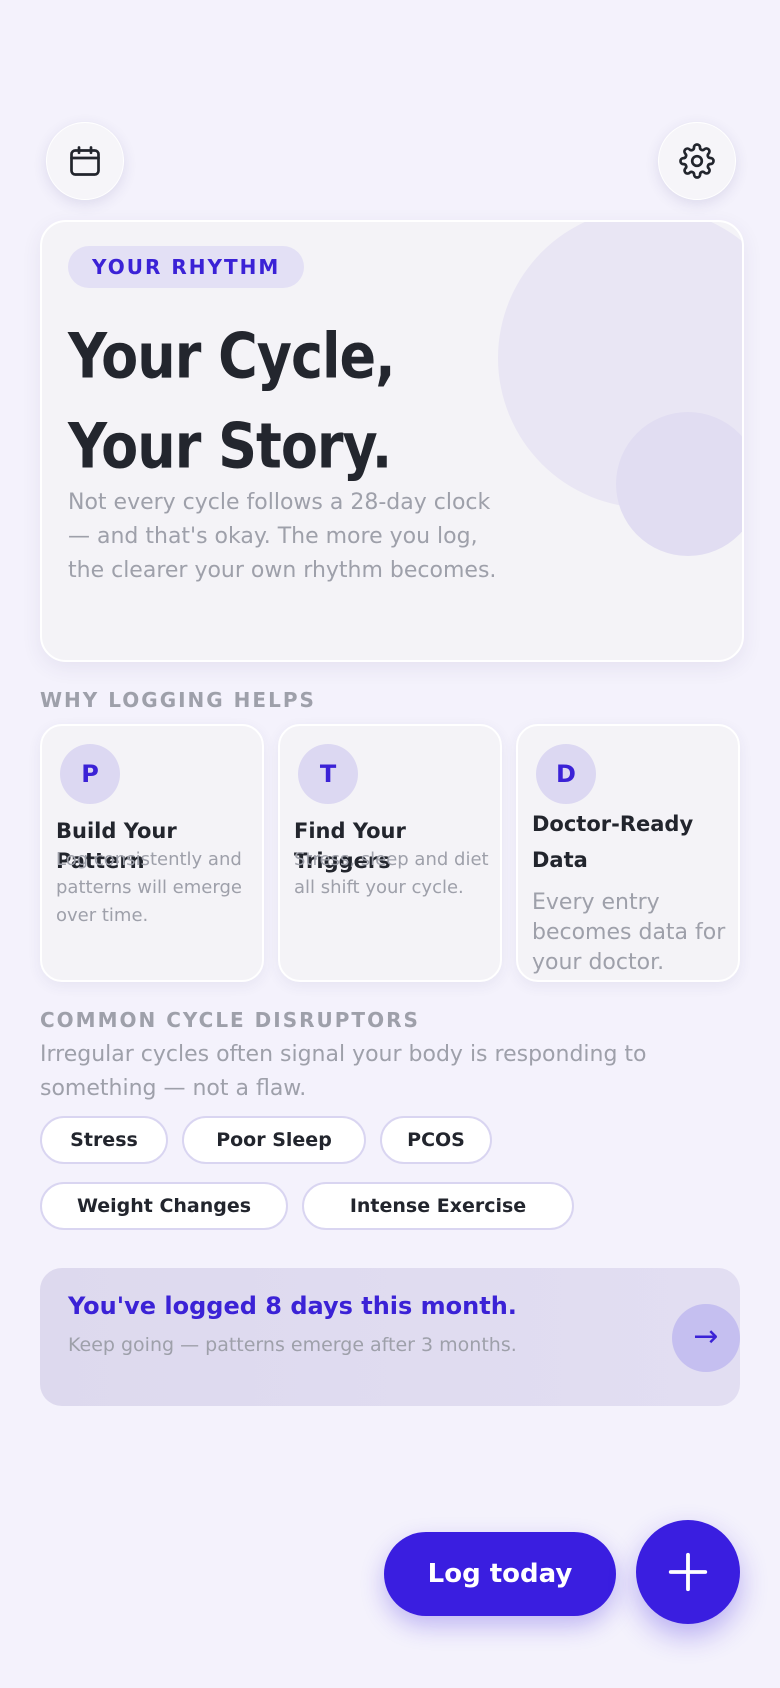  What do you see at coordinates (679, 484) in the screenshot?
I see `decorative-circle-small` at bounding box center [679, 484].